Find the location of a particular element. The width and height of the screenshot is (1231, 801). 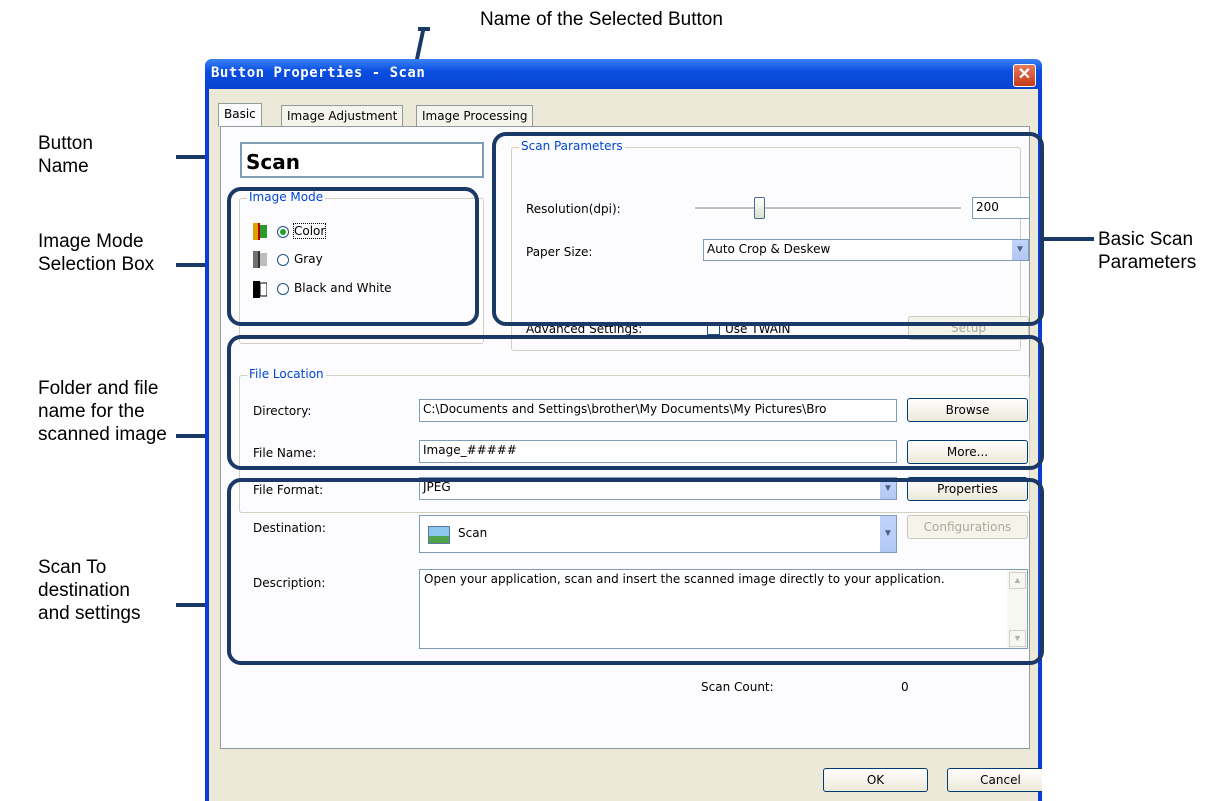

dialog-title: Button Properties - Scan is located at coordinates (318, 73).